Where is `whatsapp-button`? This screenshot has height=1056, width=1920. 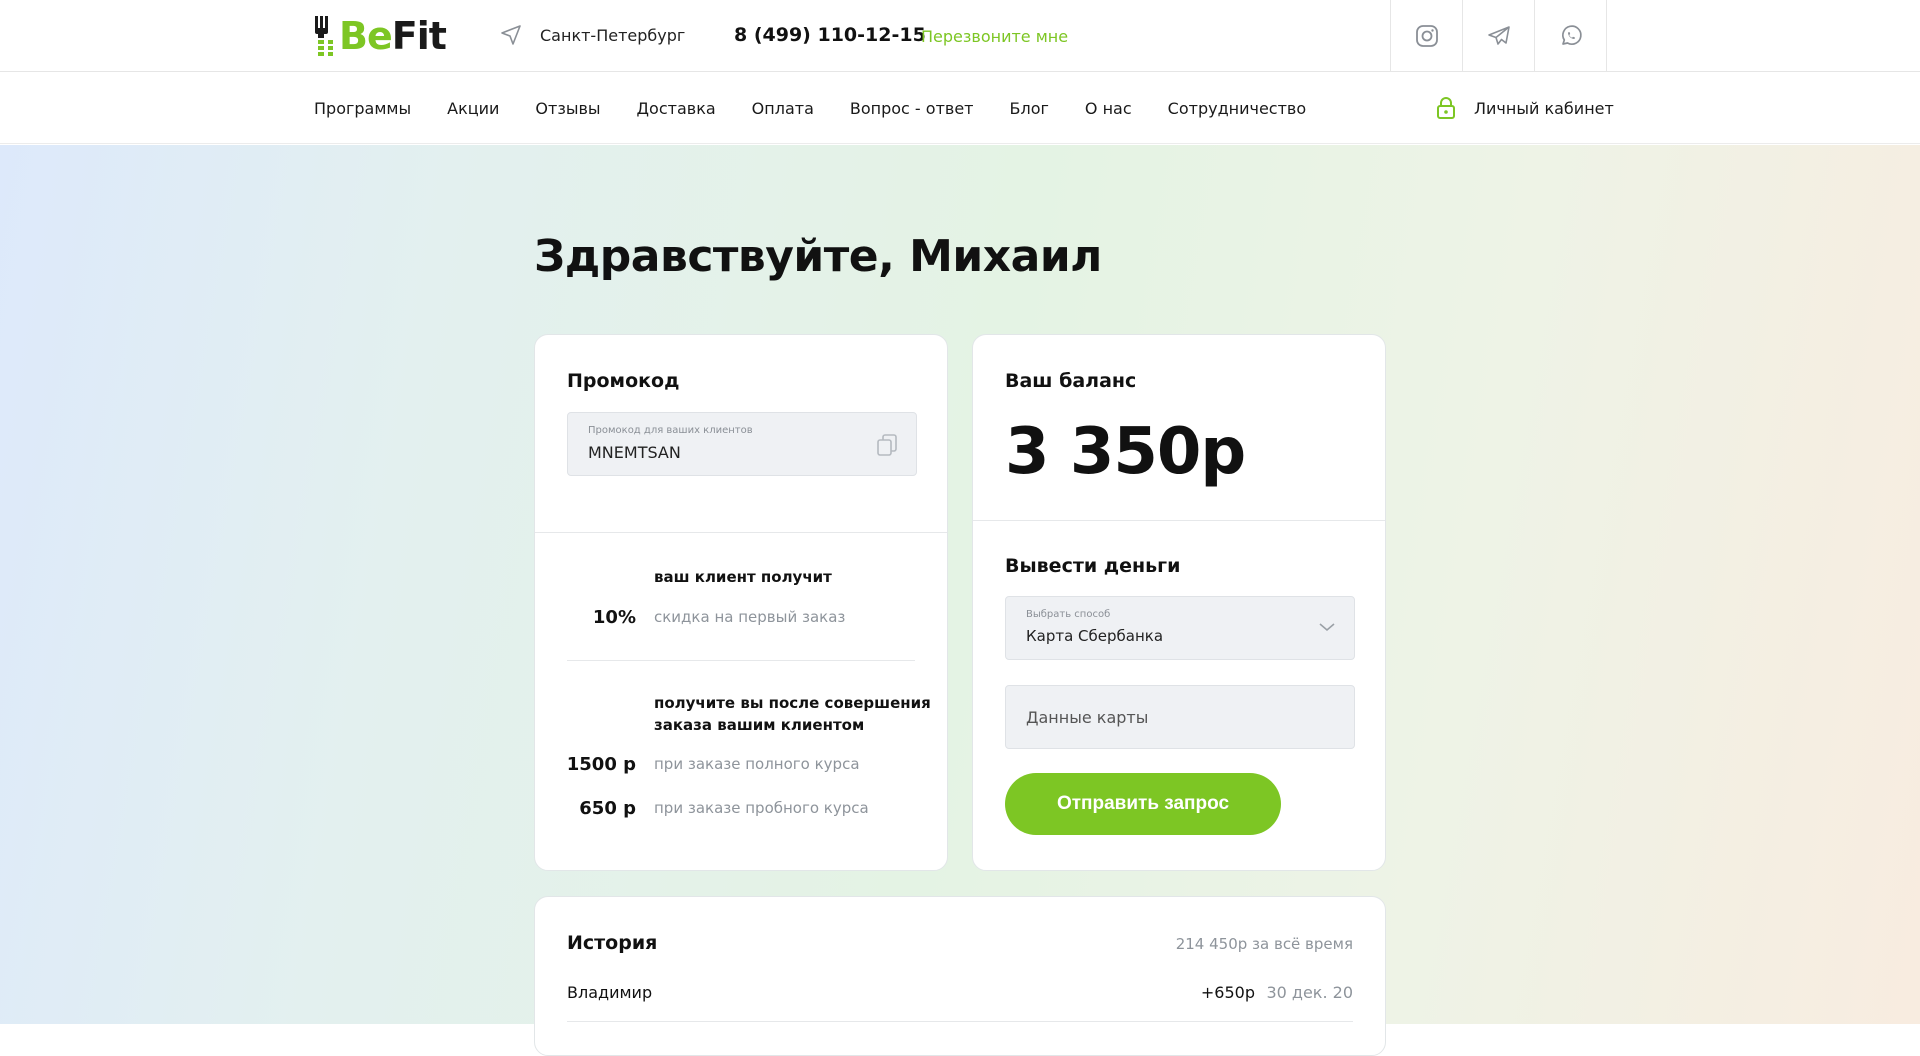
whatsapp-button is located at coordinates (1571, 36).